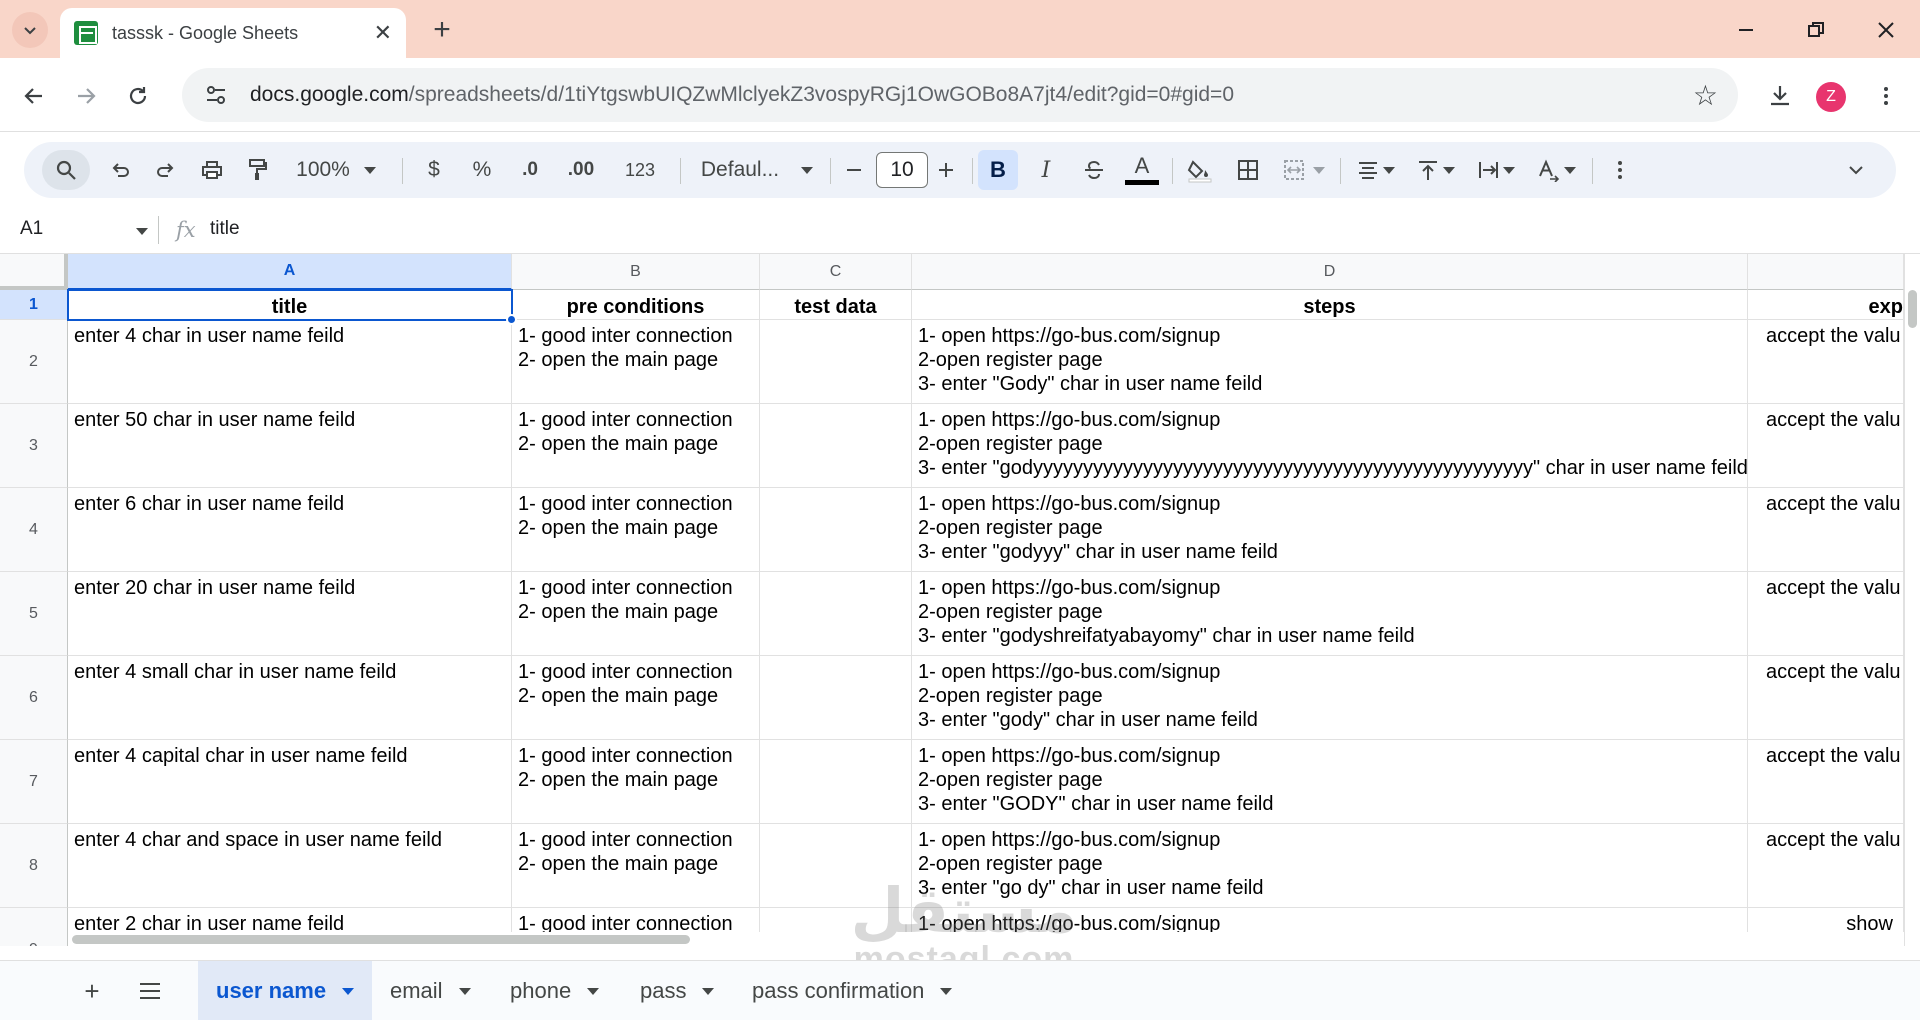 This screenshot has width=1920, height=1020. What do you see at coordinates (212, 170) in the screenshot?
I see `print-button` at bounding box center [212, 170].